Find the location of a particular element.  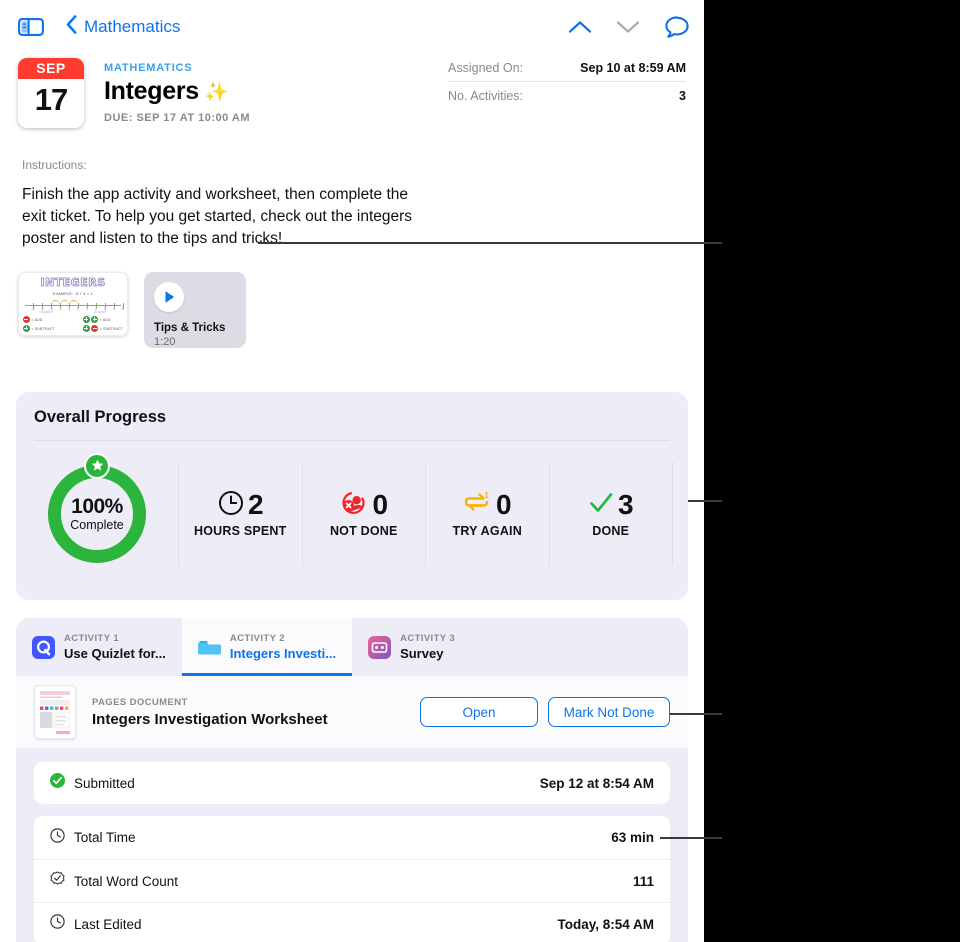

detail-left: Last Edited is located at coordinates (303, 924).